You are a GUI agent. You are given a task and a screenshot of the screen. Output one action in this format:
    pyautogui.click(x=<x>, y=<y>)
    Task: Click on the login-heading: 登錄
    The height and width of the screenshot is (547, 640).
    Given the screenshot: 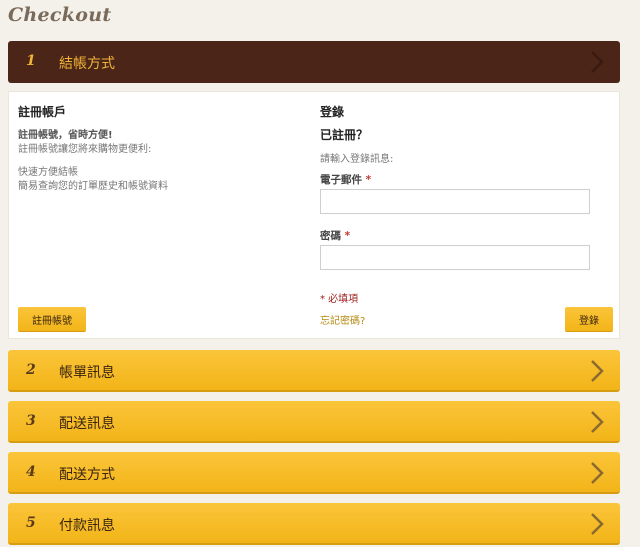 What is the action you would take?
    pyautogui.click(x=332, y=112)
    